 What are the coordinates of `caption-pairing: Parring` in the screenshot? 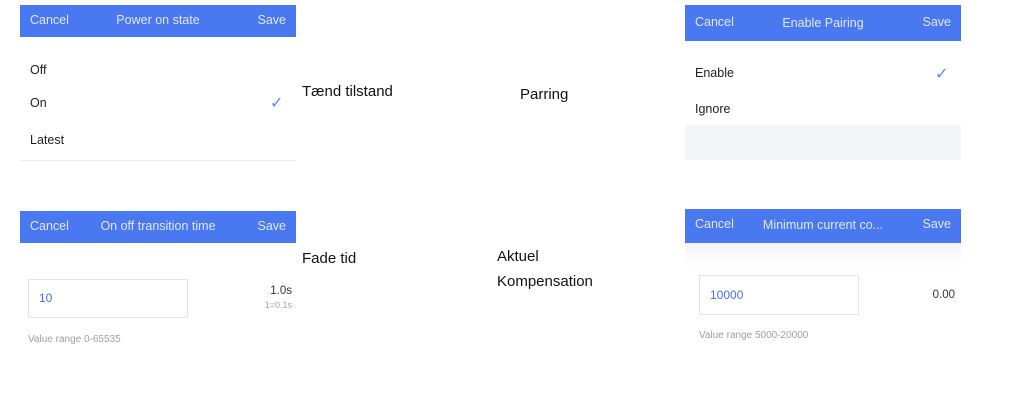 It's located at (544, 94).